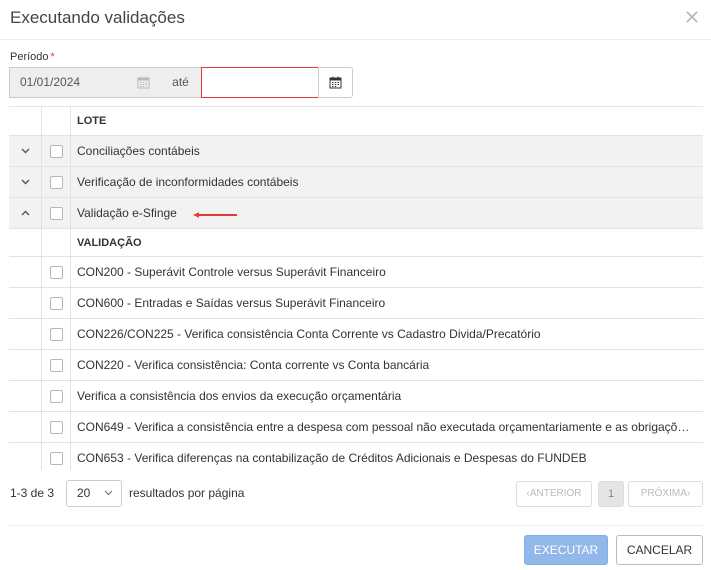 The height and width of the screenshot is (570, 711). I want to click on page-size-select: 20, so click(94, 493).